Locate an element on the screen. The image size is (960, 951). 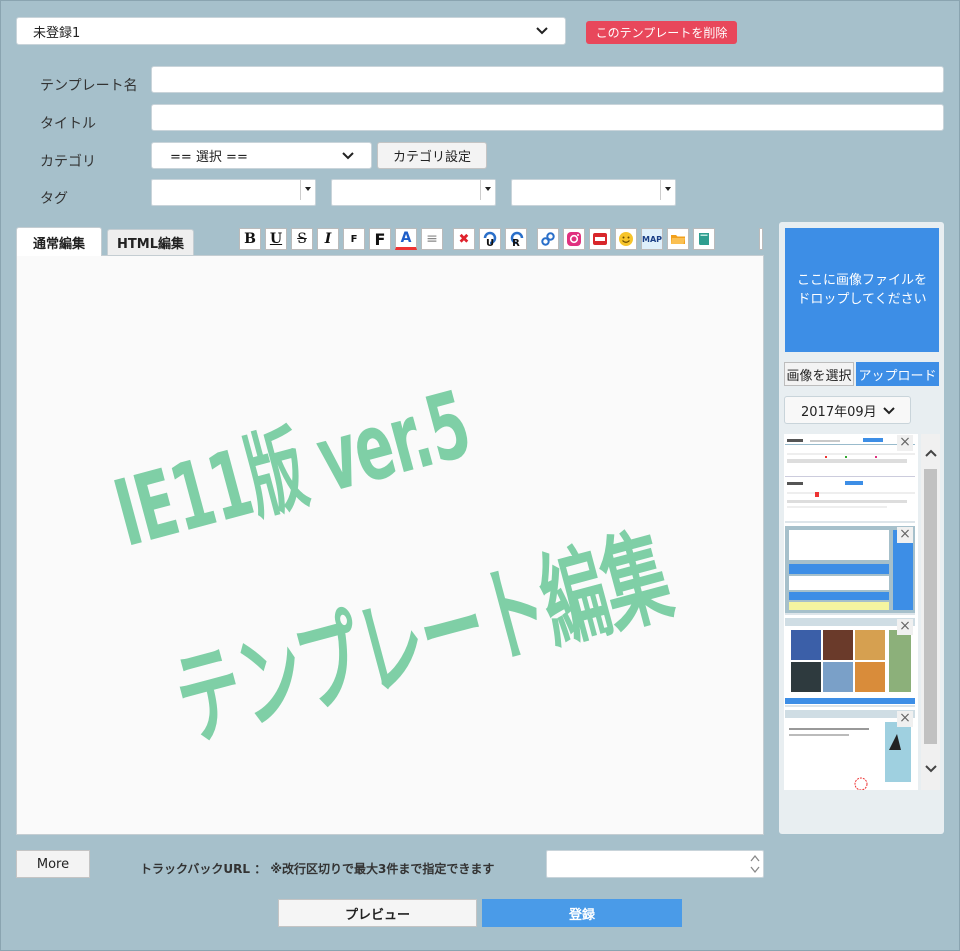
template-select: 未登録1 is located at coordinates (291, 31).